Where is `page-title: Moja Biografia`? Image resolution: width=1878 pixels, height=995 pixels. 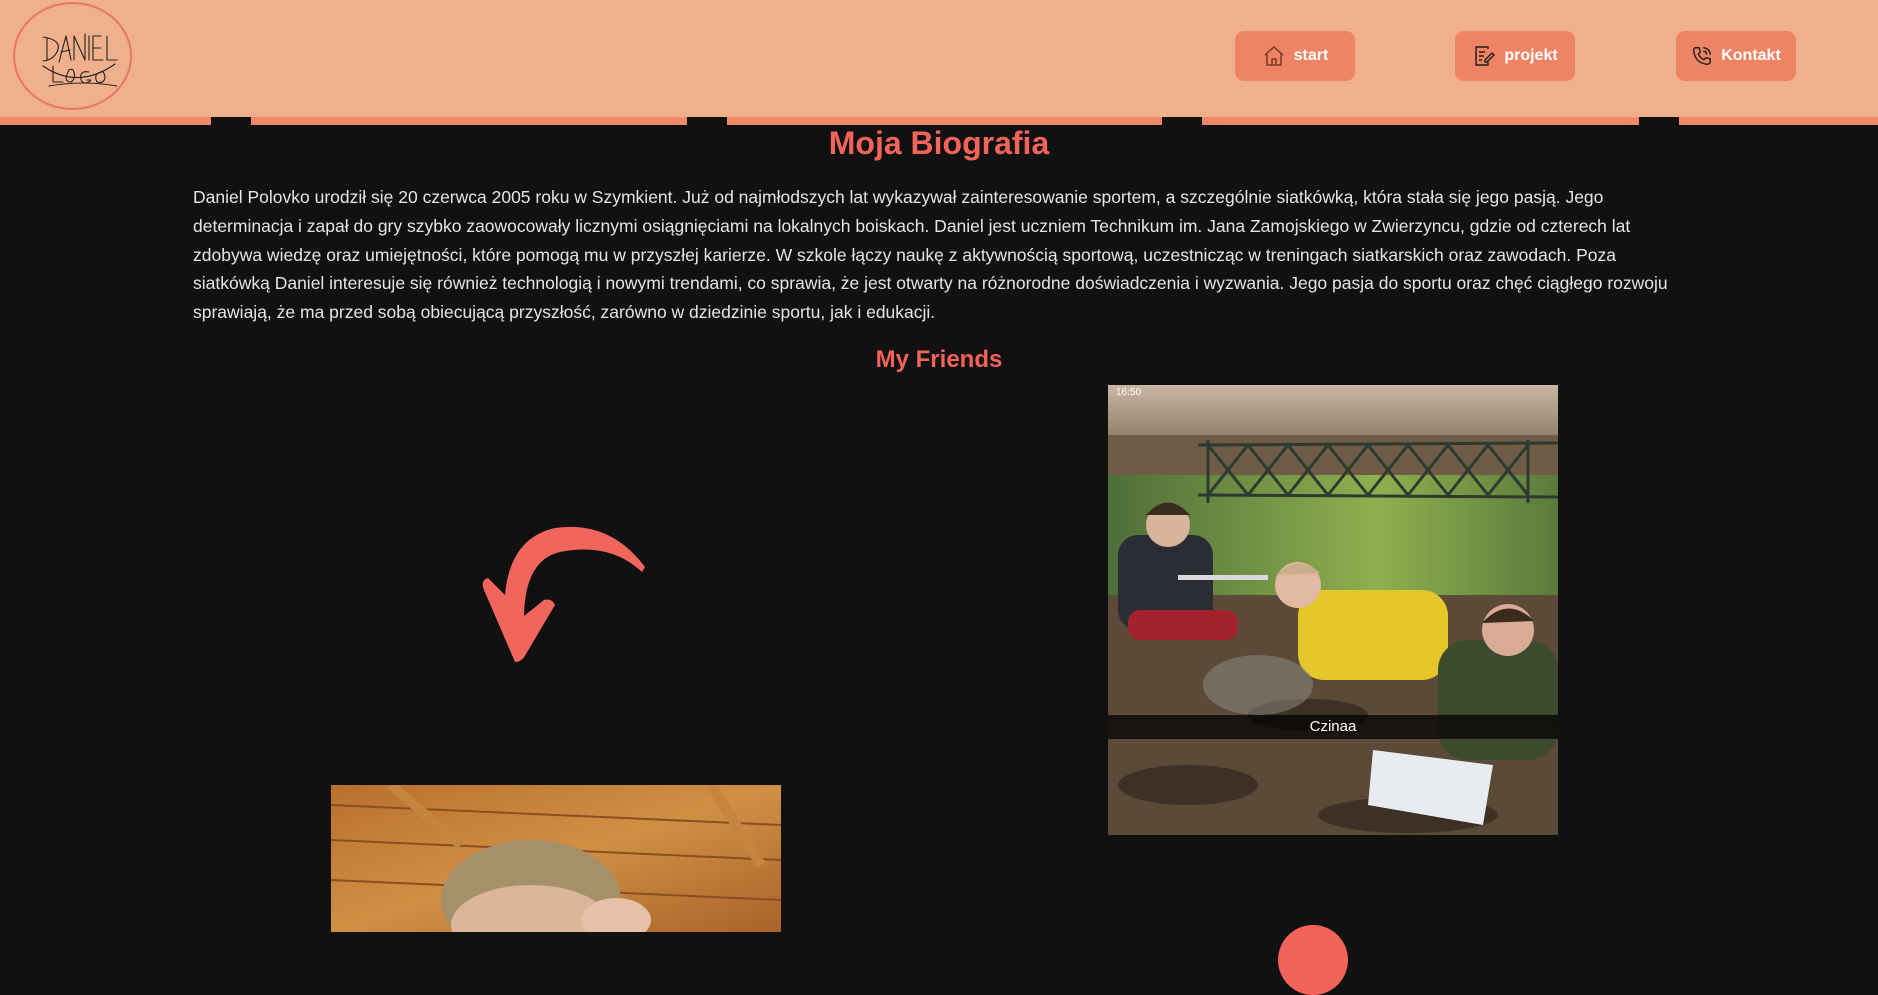 page-title: Moja Biografia is located at coordinates (939, 143).